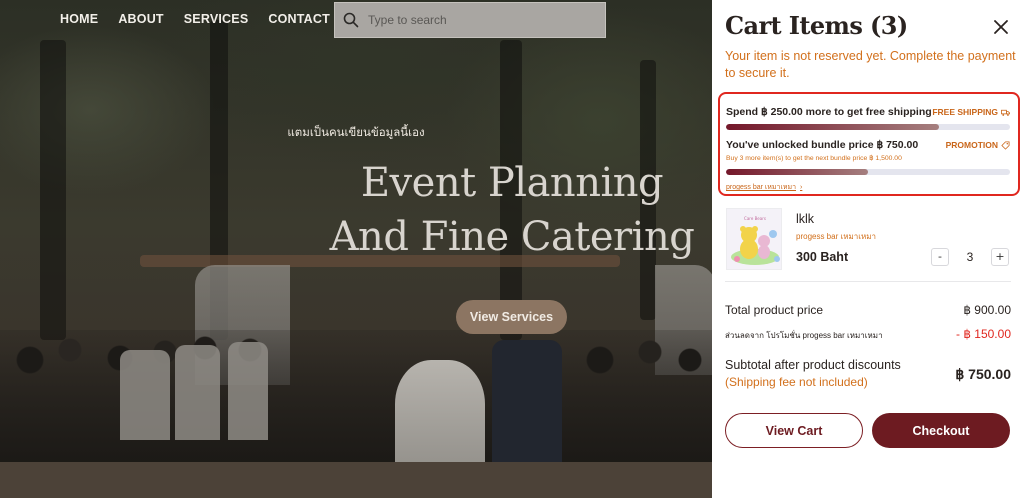 The image size is (1024, 498). What do you see at coordinates (512, 183) in the screenshot?
I see `hero-title-line-1: Event Planning` at bounding box center [512, 183].